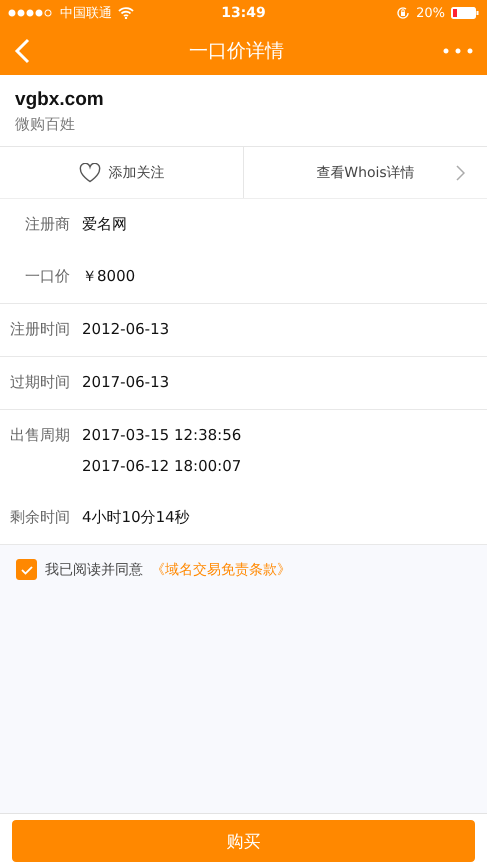 This screenshot has height=866, width=487. I want to click on field-label: 注册时间, so click(40, 329).